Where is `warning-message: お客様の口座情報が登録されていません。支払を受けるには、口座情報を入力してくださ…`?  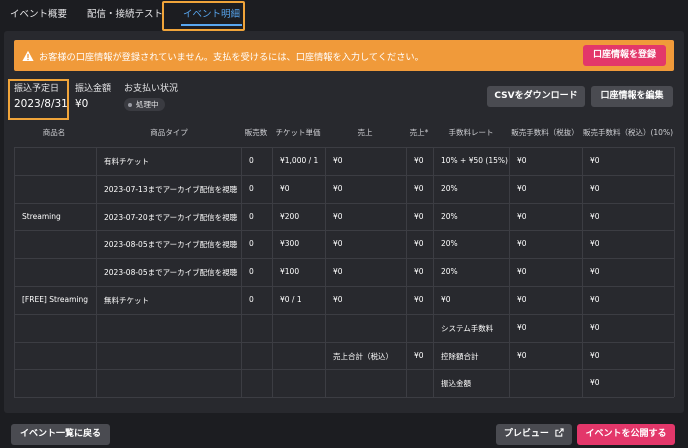 warning-message: お客様の口座情報が登録されていません。支払を受けるには、口座情報を入力してくださ… is located at coordinates (231, 57).